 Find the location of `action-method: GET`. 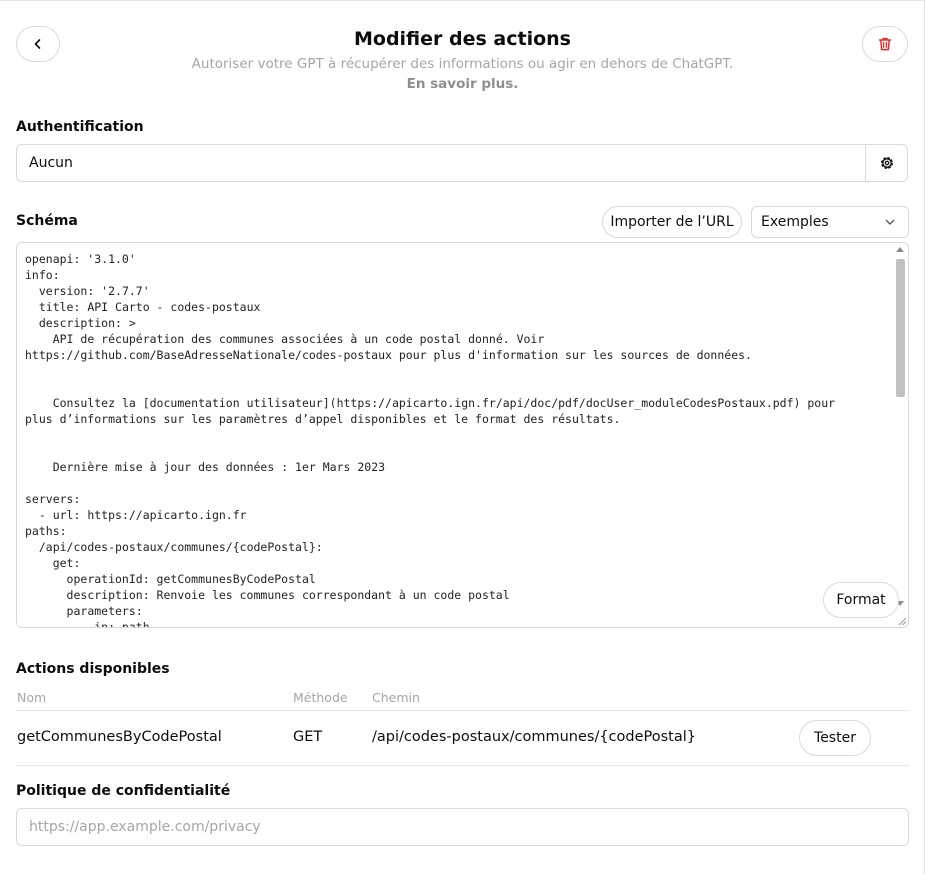

action-method: GET is located at coordinates (308, 737).